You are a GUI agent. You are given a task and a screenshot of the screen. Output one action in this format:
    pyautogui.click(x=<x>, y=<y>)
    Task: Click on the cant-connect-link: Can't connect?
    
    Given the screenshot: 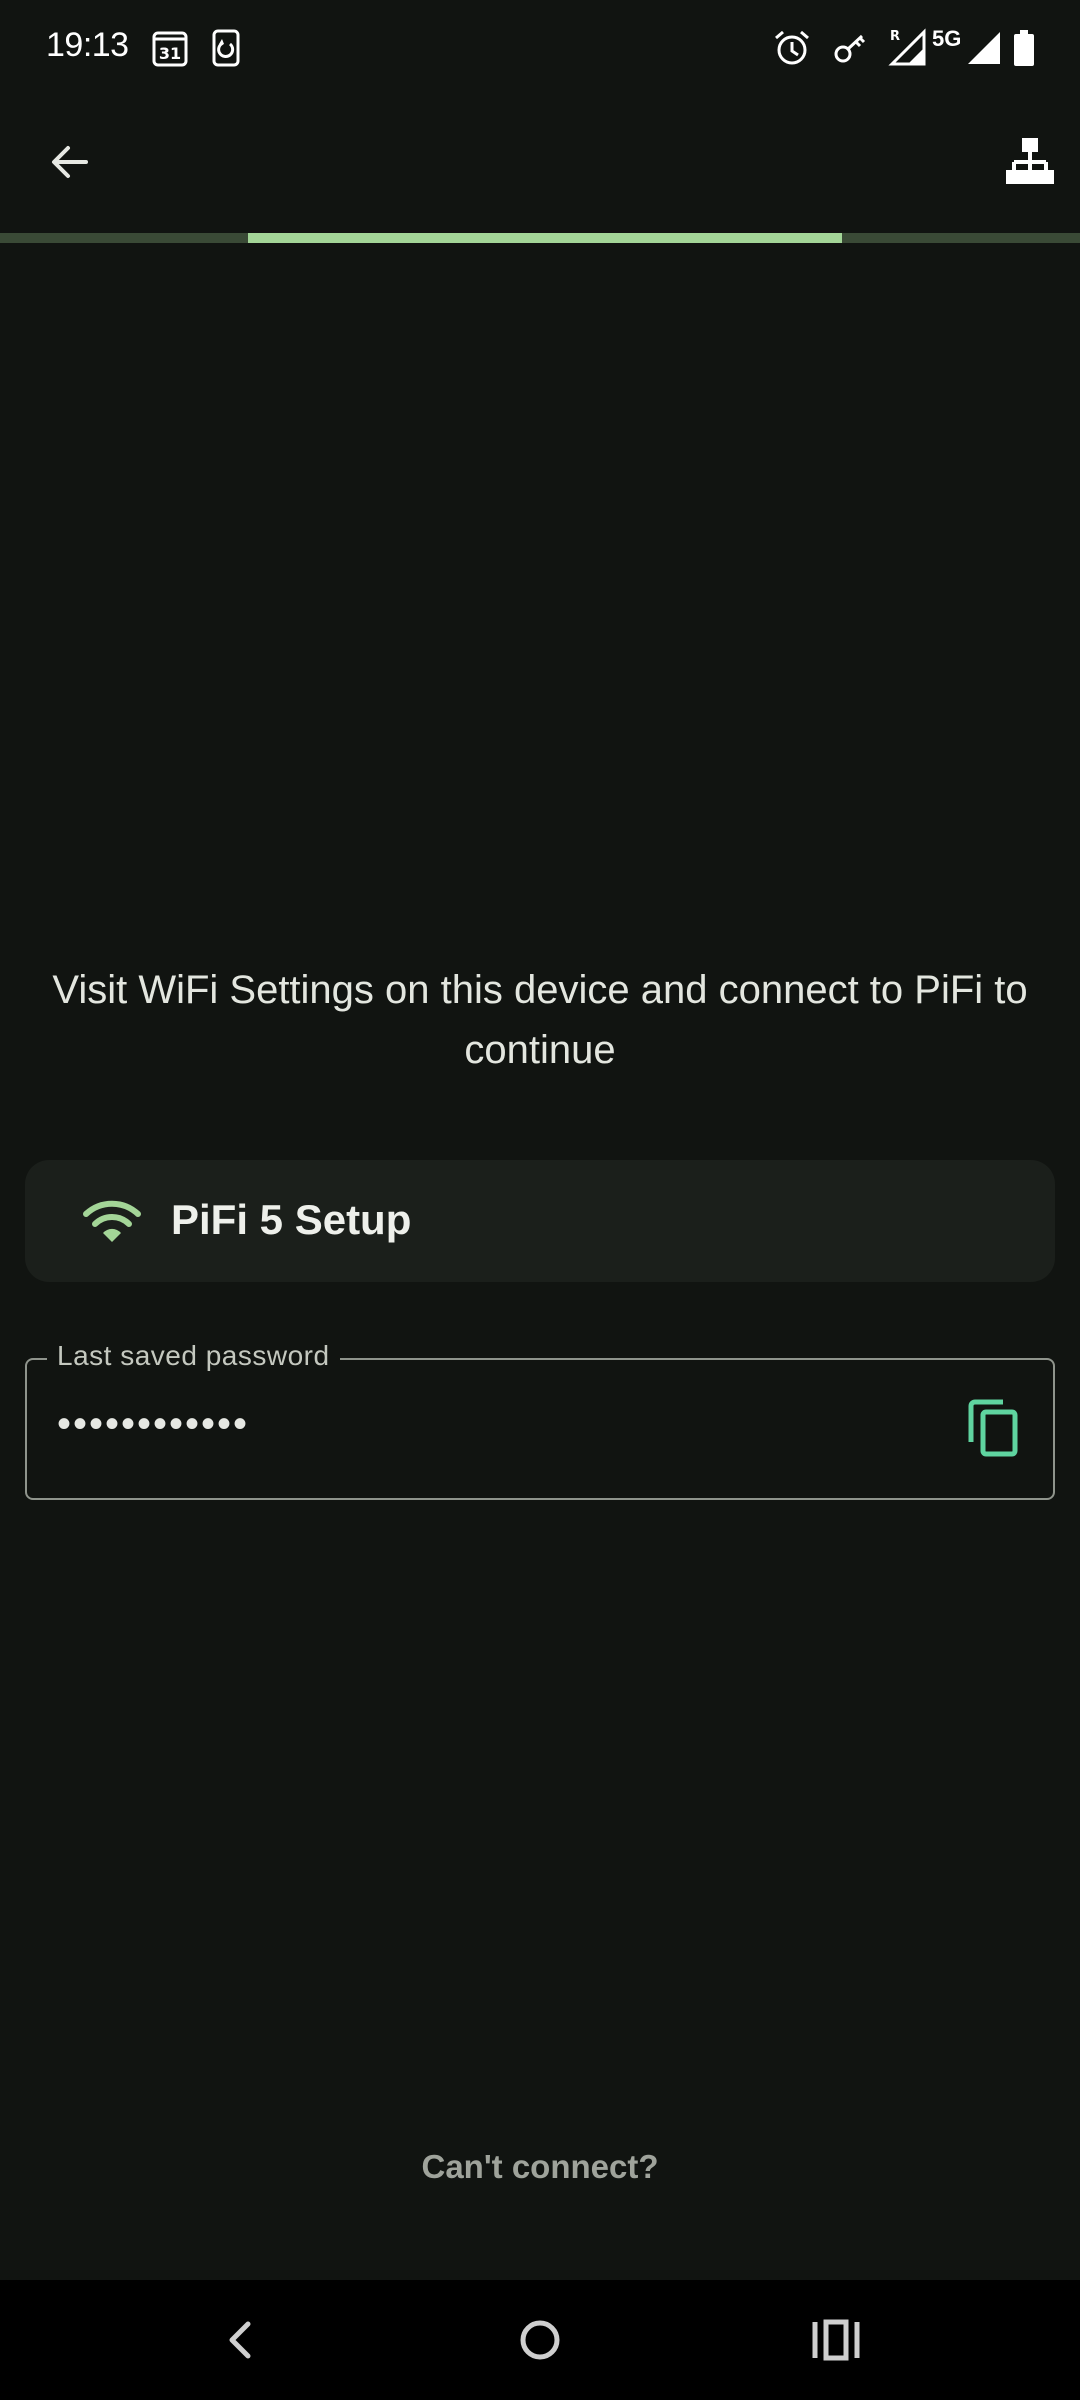 What is the action you would take?
    pyautogui.click(x=540, y=2167)
    